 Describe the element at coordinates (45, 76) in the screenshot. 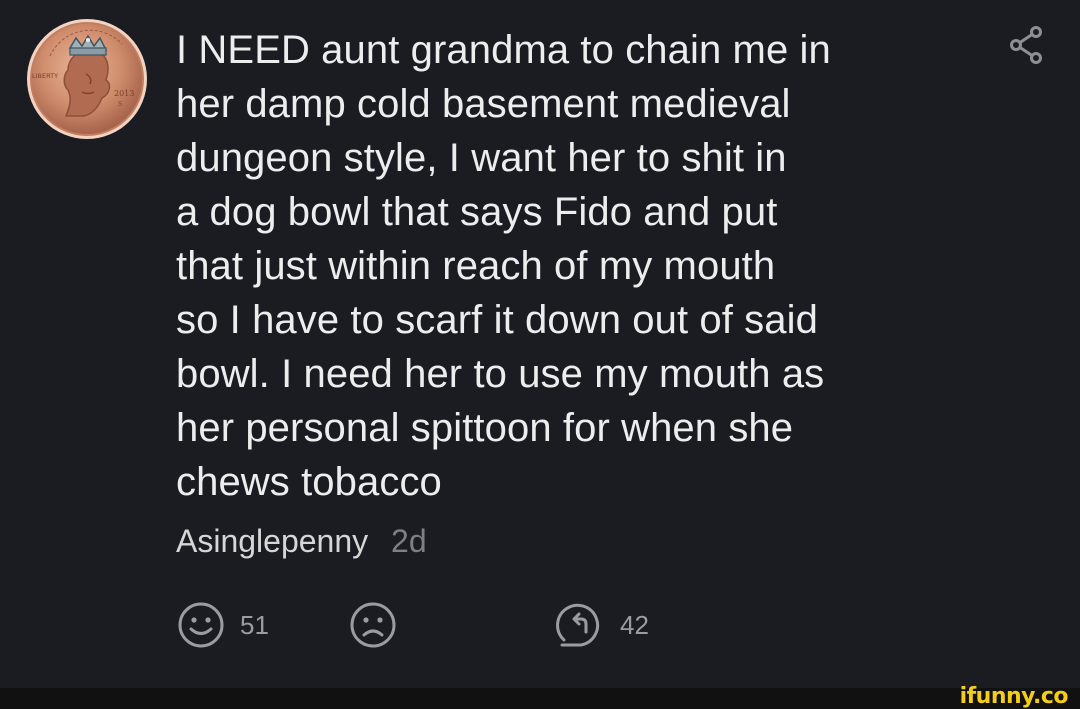

I see `coin-liberty-text: LIBERTY` at that location.